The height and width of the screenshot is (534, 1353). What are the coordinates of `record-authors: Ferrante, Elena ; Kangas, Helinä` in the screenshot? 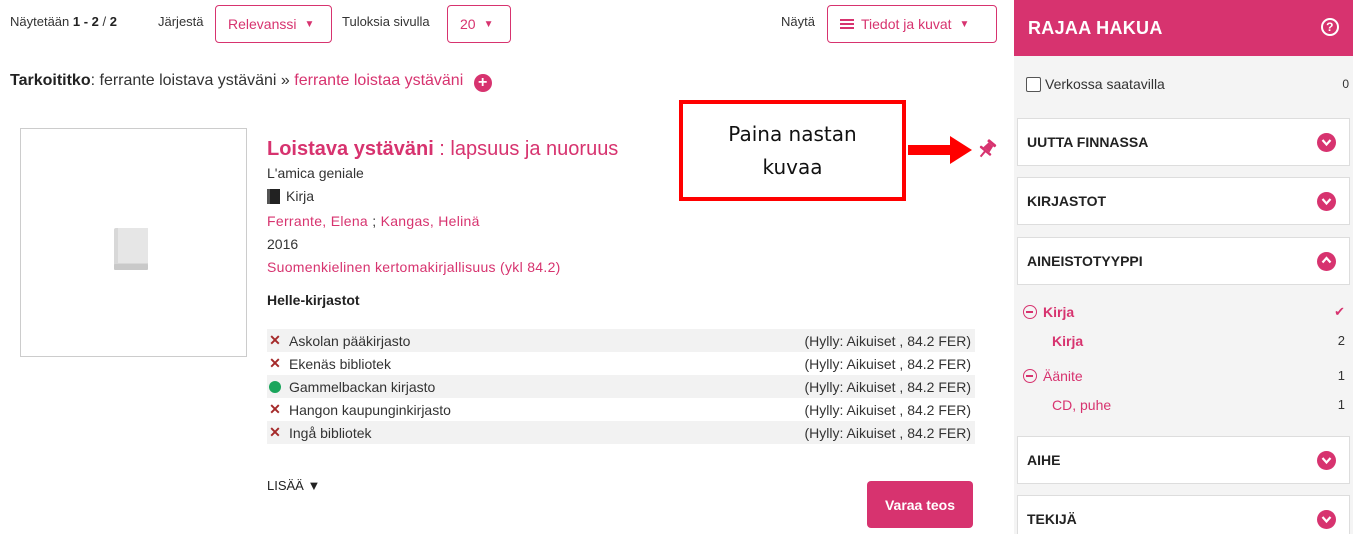 It's located at (373, 221).